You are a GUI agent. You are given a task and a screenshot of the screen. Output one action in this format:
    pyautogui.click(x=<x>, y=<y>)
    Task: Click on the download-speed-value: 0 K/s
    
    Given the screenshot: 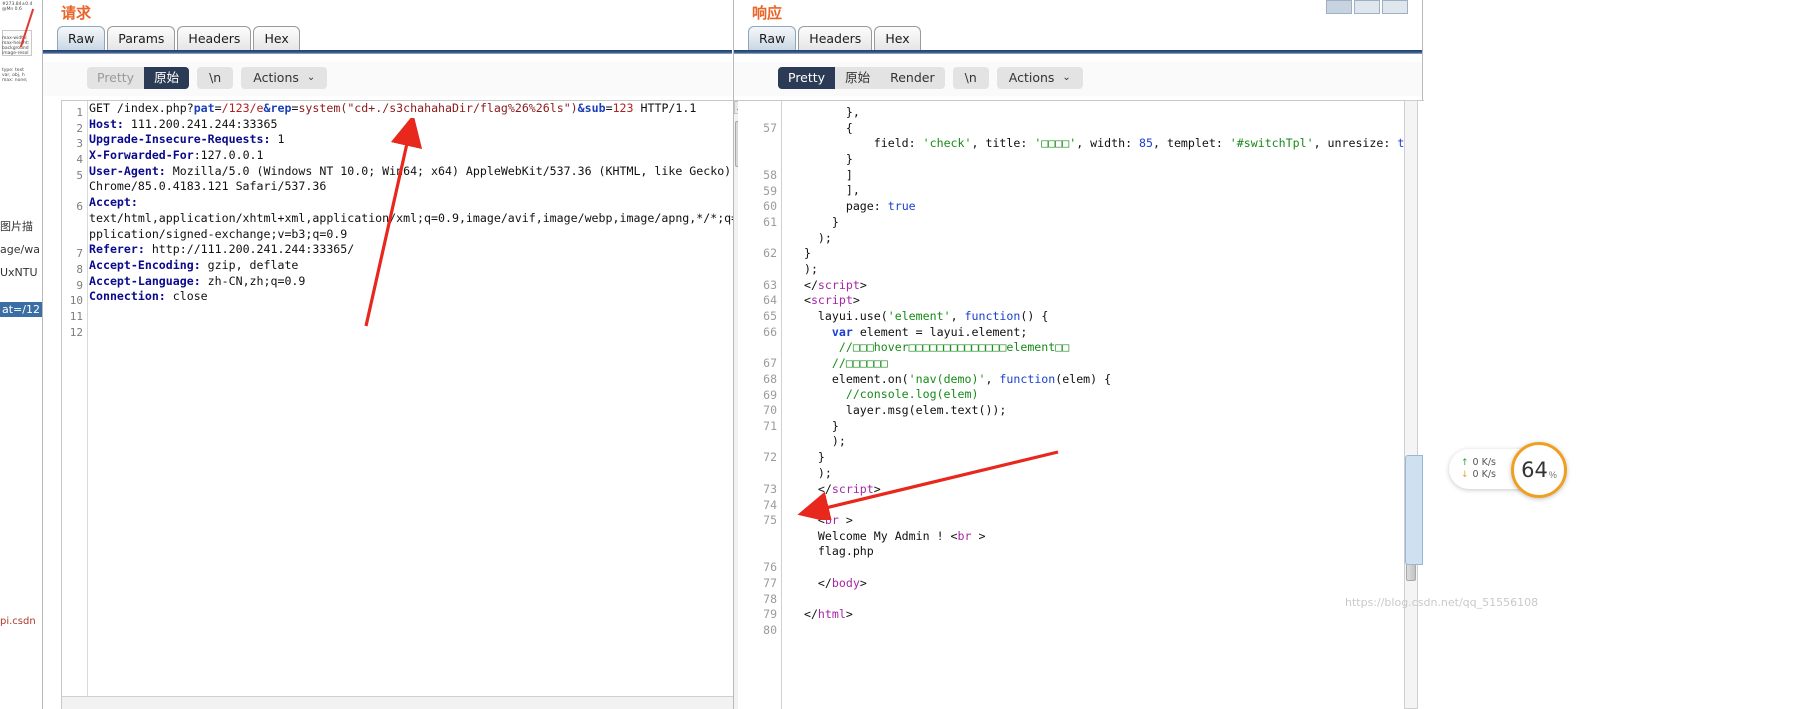 What is the action you would take?
    pyautogui.click(x=1484, y=474)
    